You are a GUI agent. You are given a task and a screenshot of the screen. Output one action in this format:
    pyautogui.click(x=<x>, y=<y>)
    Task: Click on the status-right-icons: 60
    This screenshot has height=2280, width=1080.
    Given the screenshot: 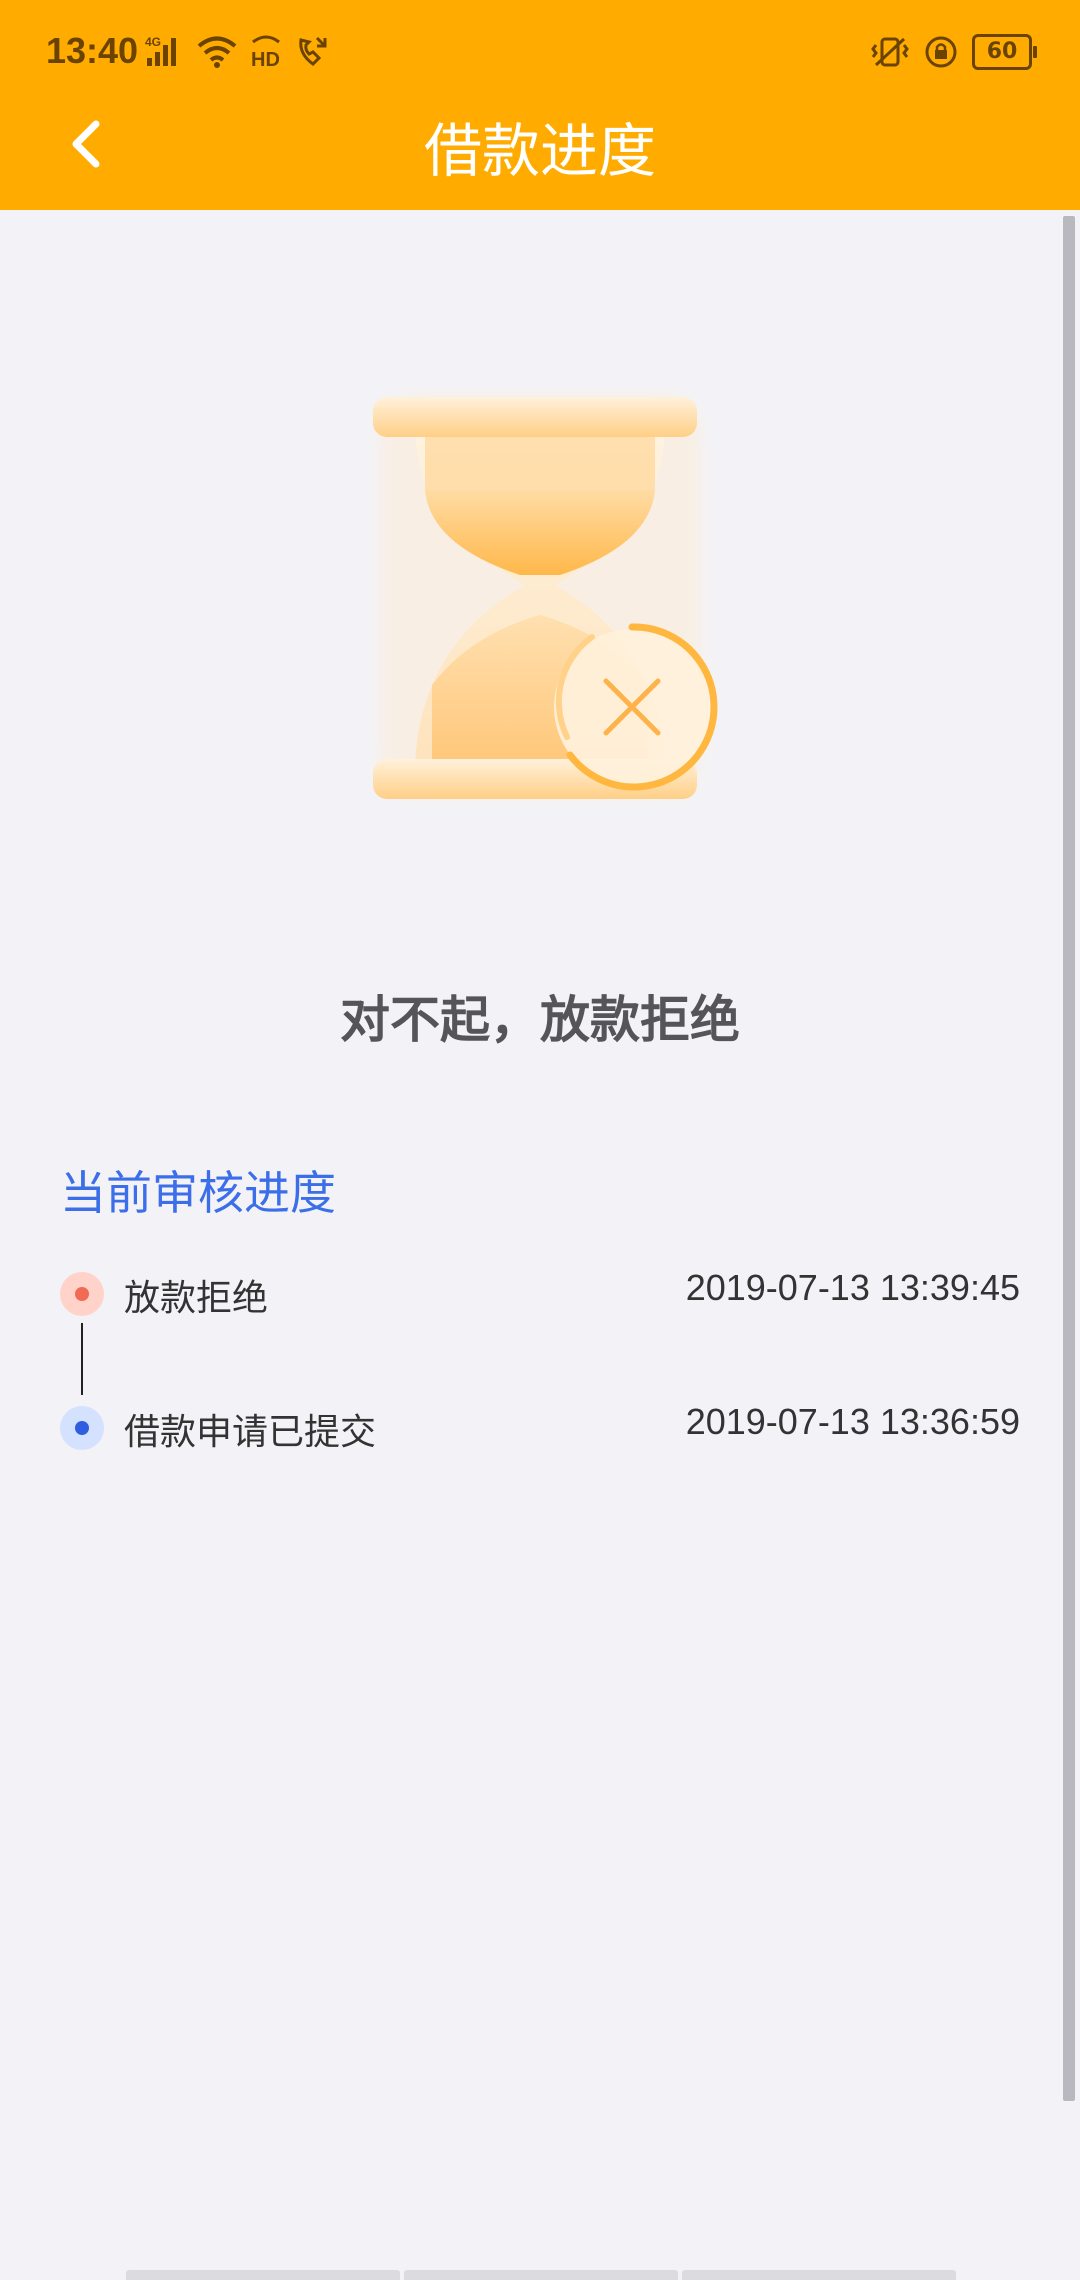 What is the action you would take?
    pyautogui.click(x=953, y=52)
    